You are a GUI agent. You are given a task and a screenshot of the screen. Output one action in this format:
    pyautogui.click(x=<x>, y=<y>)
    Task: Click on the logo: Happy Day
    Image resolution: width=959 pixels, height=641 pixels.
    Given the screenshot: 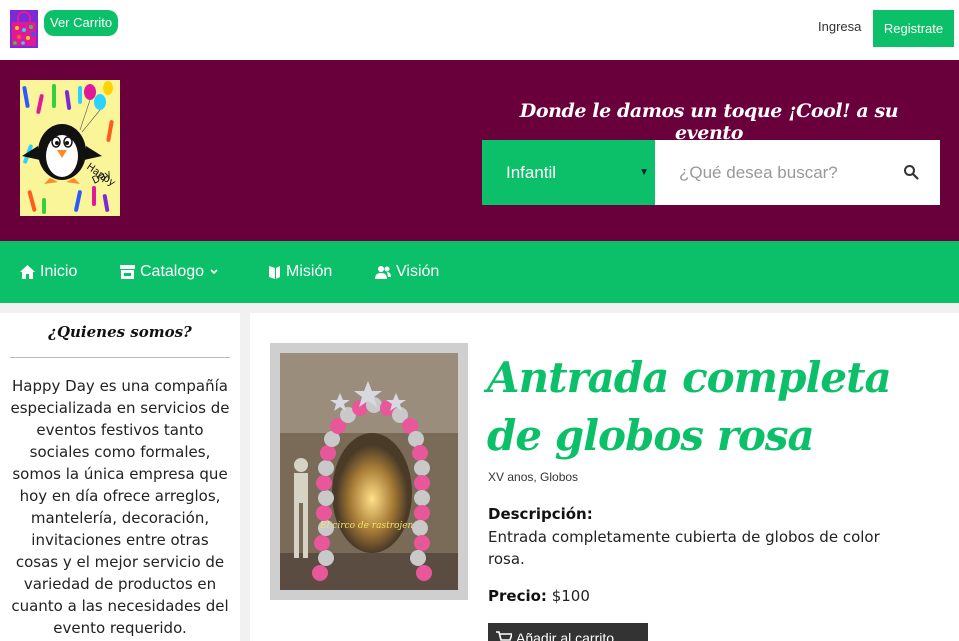 What is the action you would take?
    pyautogui.click(x=70, y=148)
    